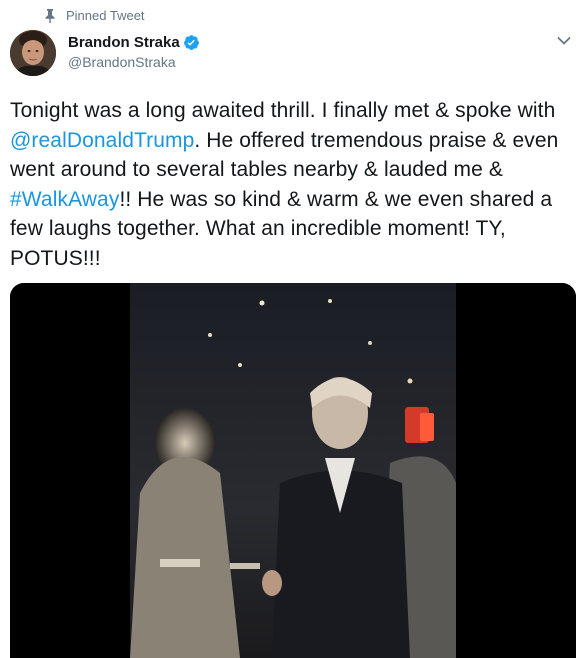  What do you see at coordinates (124, 42) in the screenshot?
I see `author-display-name: Brandon Straka` at bounding box center [124, 42].